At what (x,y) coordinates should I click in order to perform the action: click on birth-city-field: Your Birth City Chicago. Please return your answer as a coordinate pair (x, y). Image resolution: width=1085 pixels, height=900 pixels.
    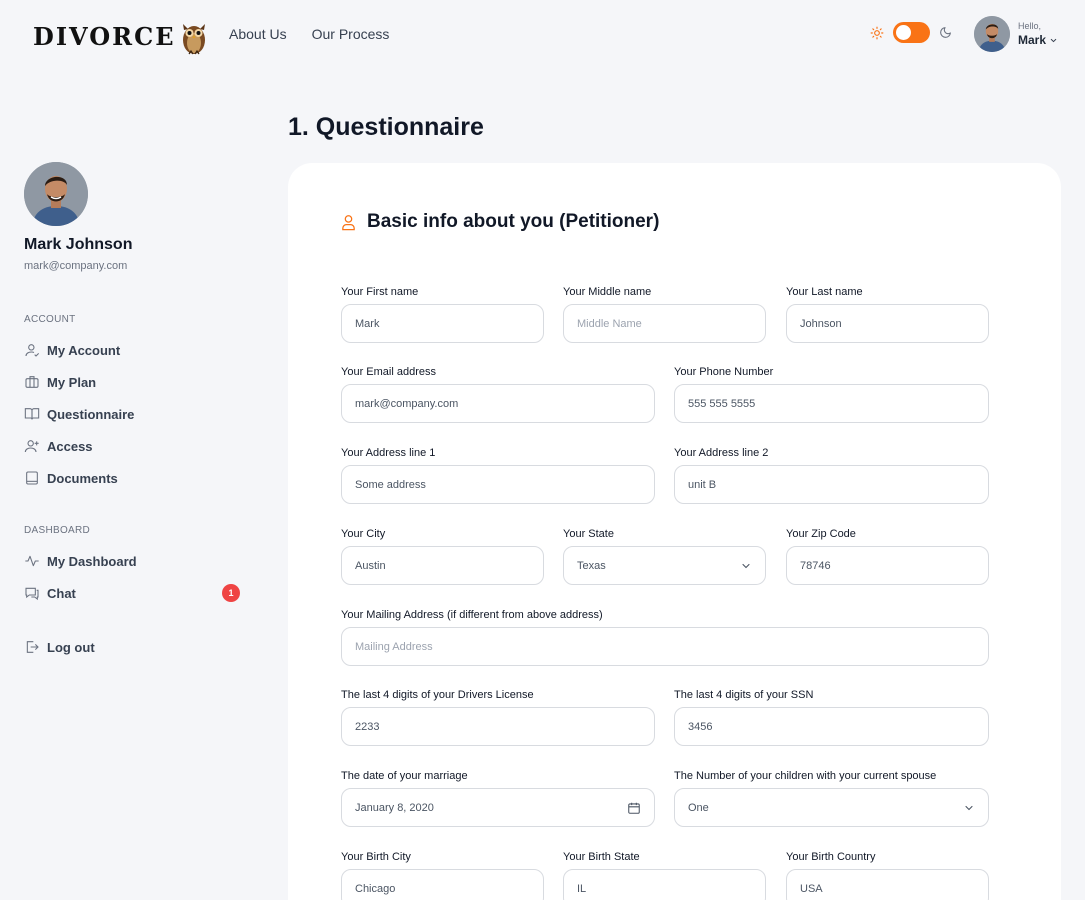
    Looking at the image, I should click on (442, 875).